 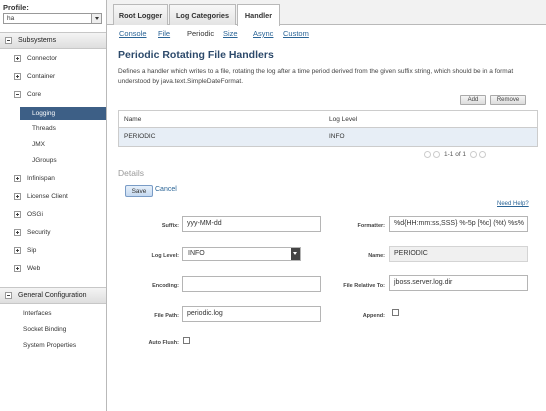 I want to click on details-heading: Details, so click(x=131, y=173).